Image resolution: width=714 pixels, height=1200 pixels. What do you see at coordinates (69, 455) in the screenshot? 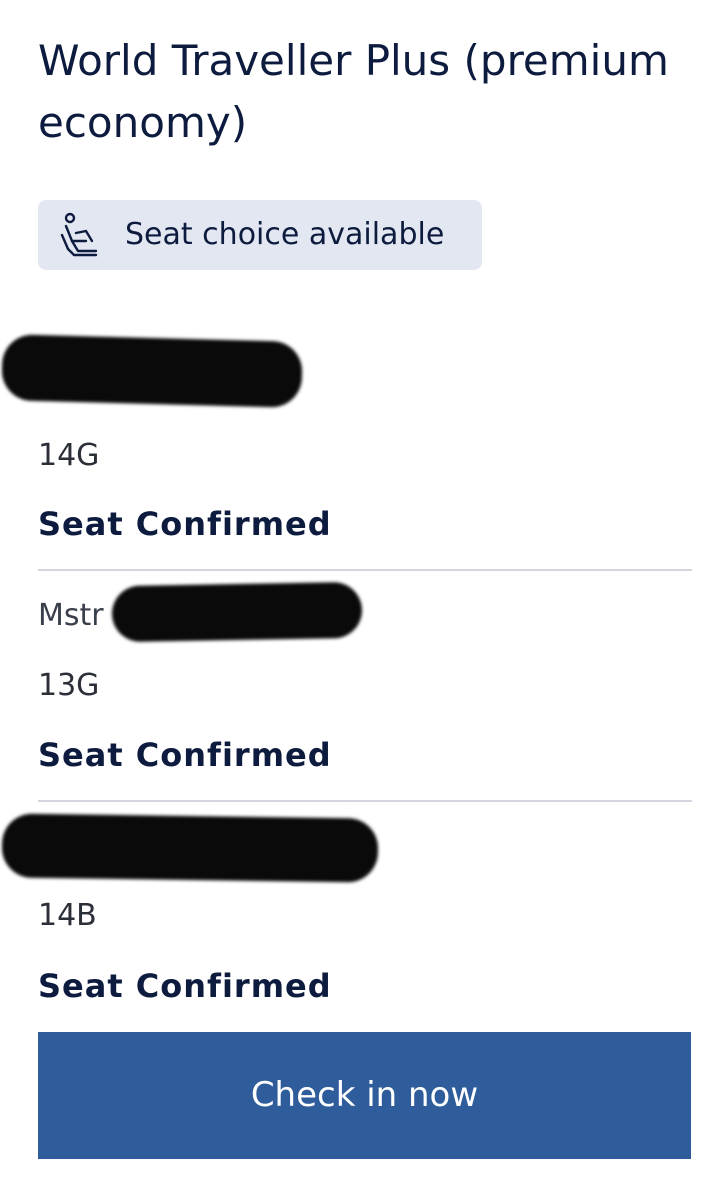
I see `seat-number: 14G` at bounding box center [69, 455].